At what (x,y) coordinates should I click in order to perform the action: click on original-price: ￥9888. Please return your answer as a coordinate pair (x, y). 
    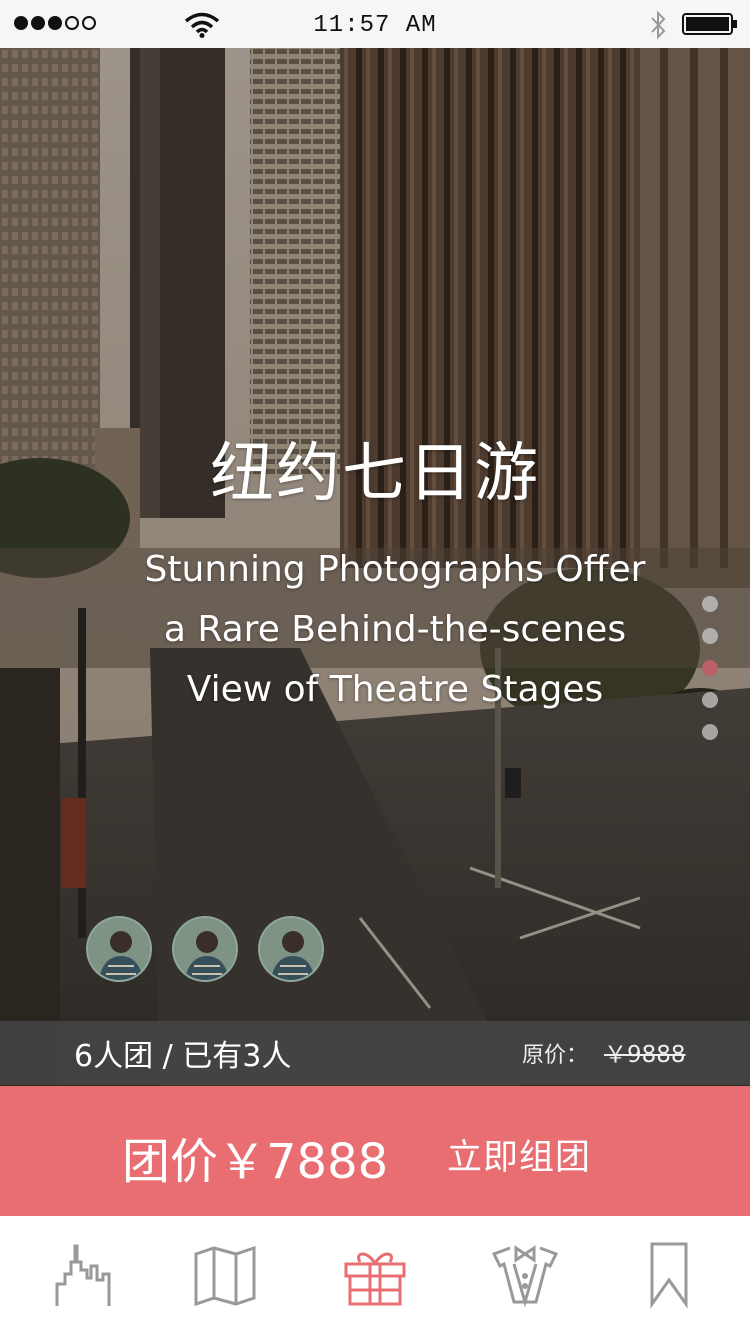
    Looking at the image, I should click on (645, 1055).